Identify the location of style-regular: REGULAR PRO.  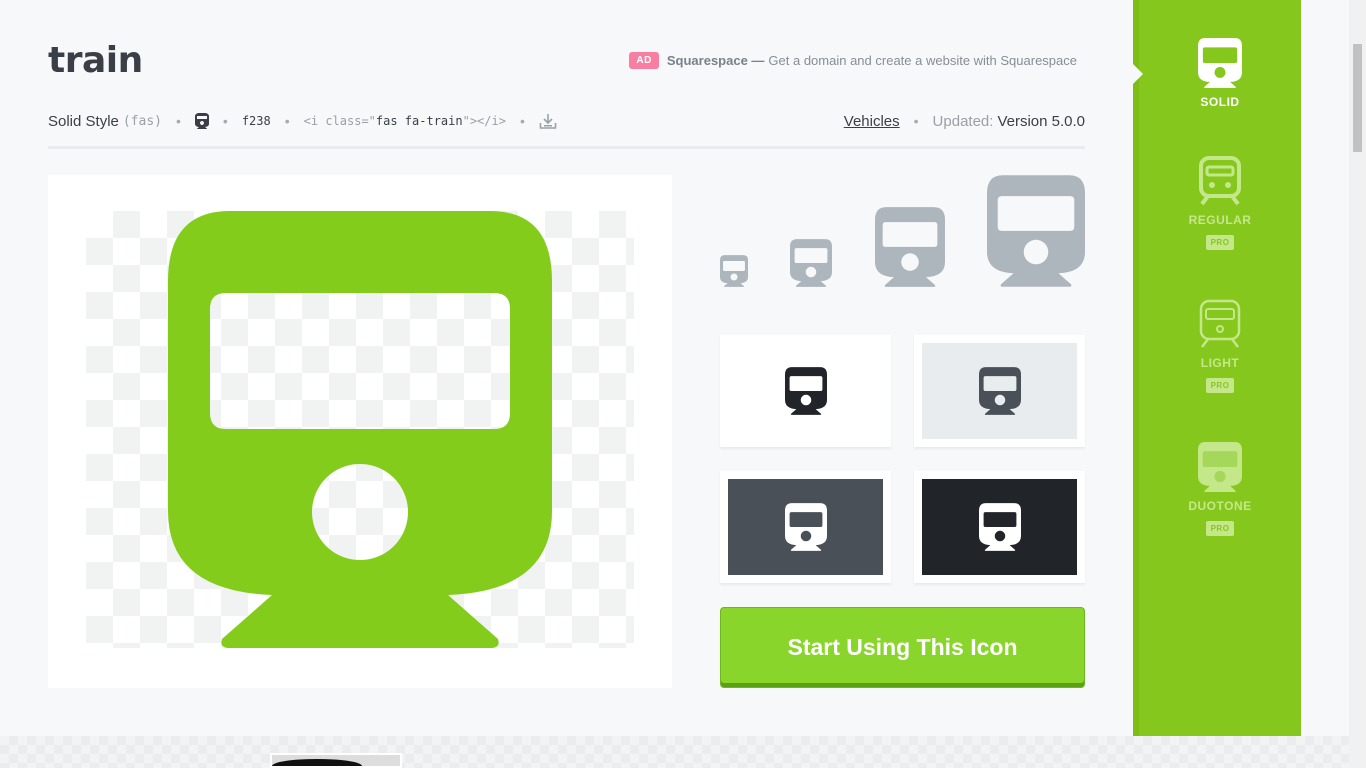
(1220, 203).